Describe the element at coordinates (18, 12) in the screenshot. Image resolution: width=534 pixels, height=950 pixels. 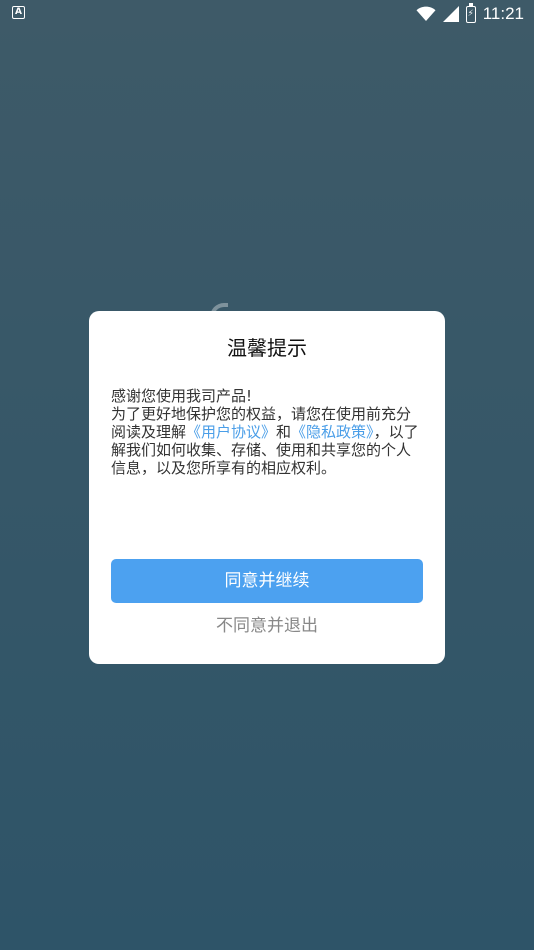
I see `app-notification-icon: A` at that location.